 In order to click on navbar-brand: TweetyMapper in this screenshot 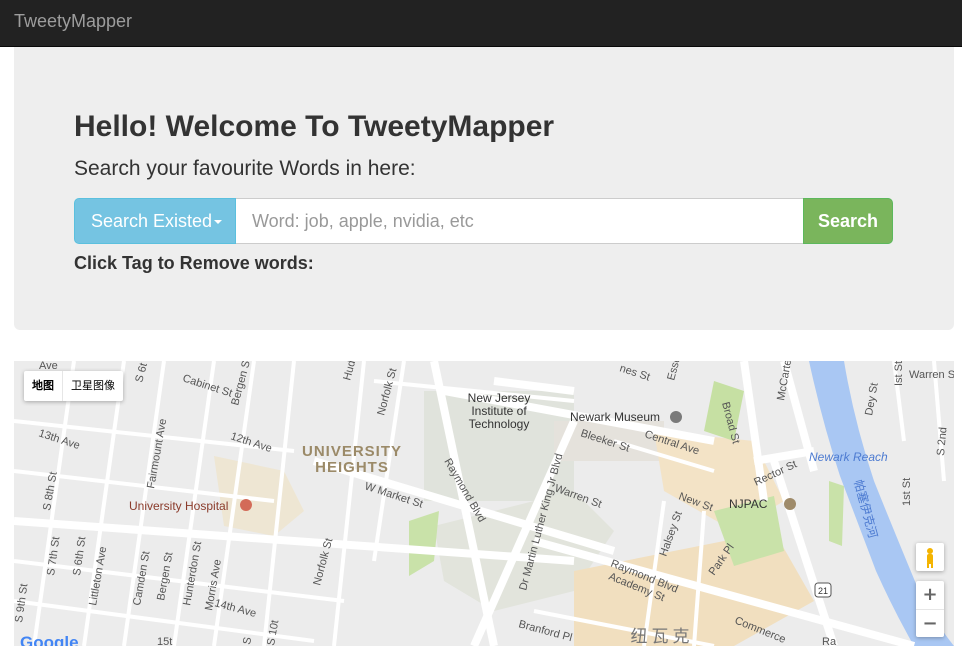, I will do `click(73, 21)`.